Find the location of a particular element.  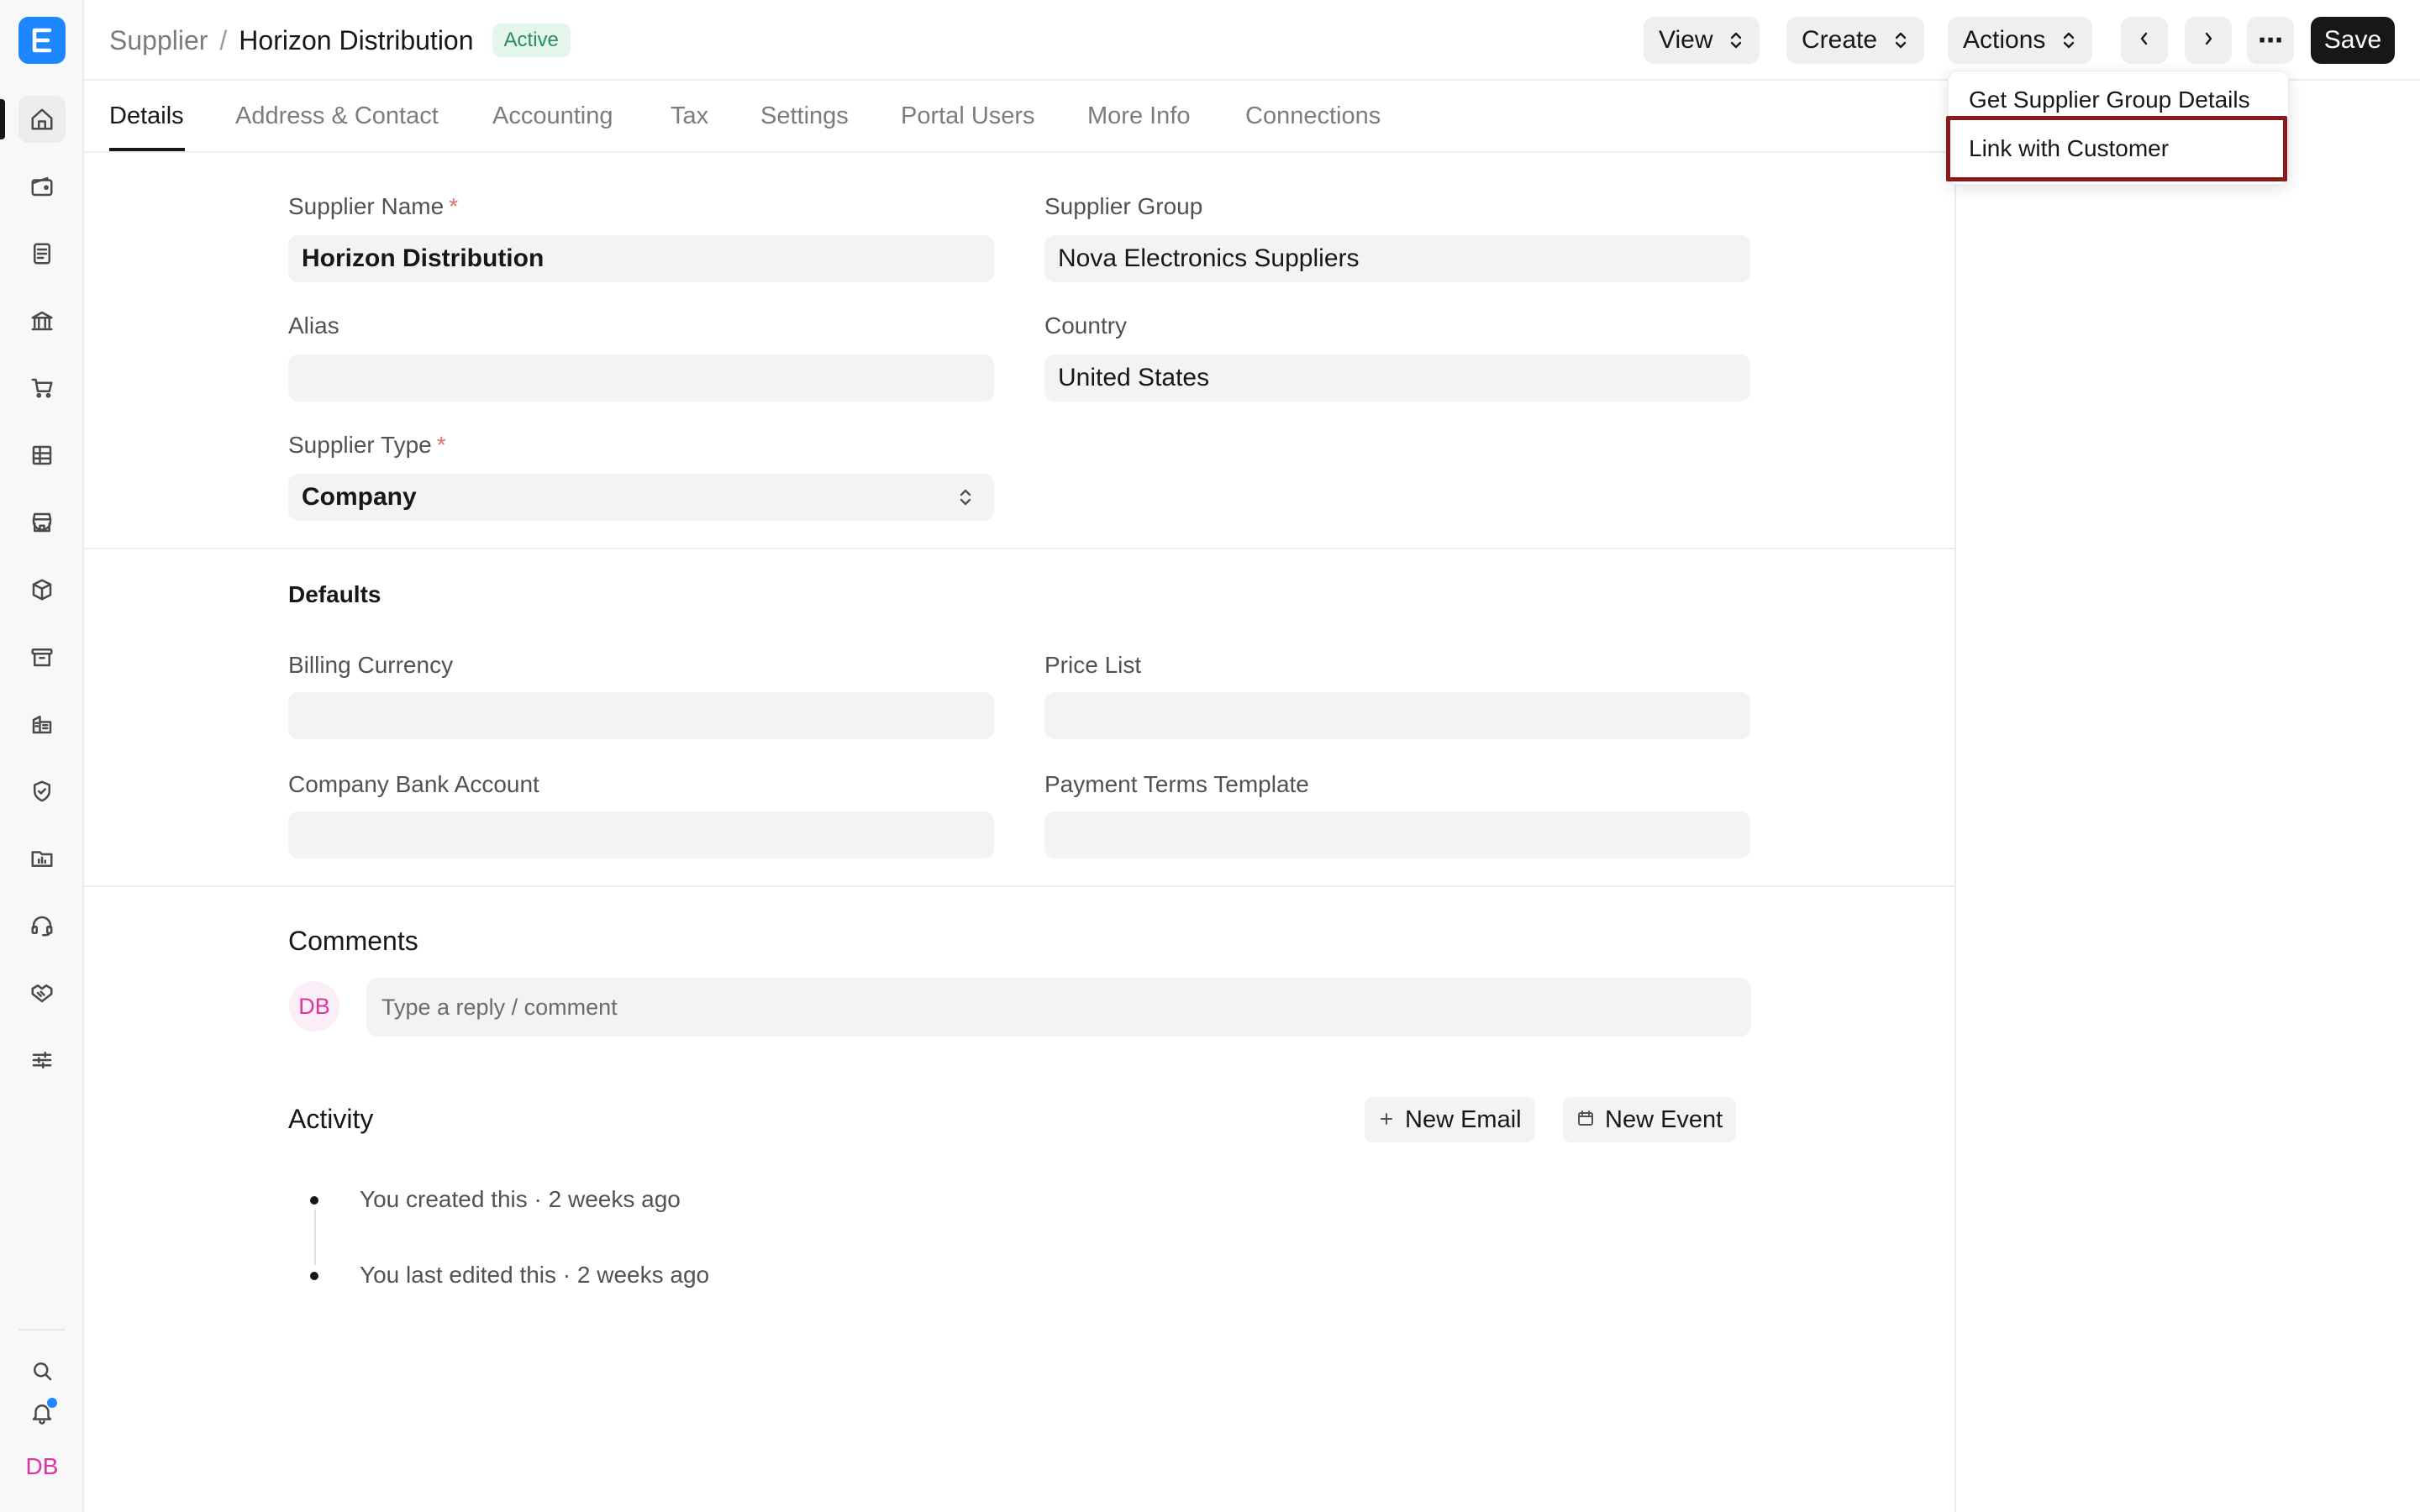

billing-currency-label: Billing Currency is located at coordinates (371, 665).